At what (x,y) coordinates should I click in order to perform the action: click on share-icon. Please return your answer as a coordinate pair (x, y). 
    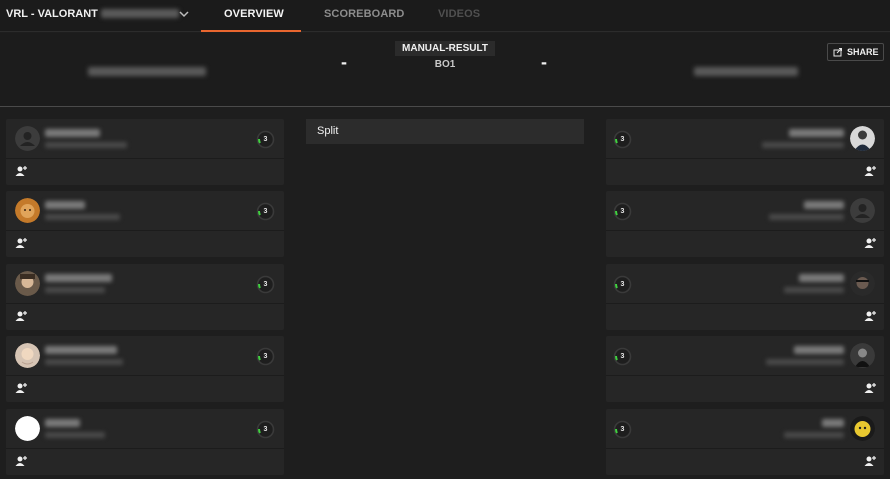
    Looking at the image, I should click on (837, 52).